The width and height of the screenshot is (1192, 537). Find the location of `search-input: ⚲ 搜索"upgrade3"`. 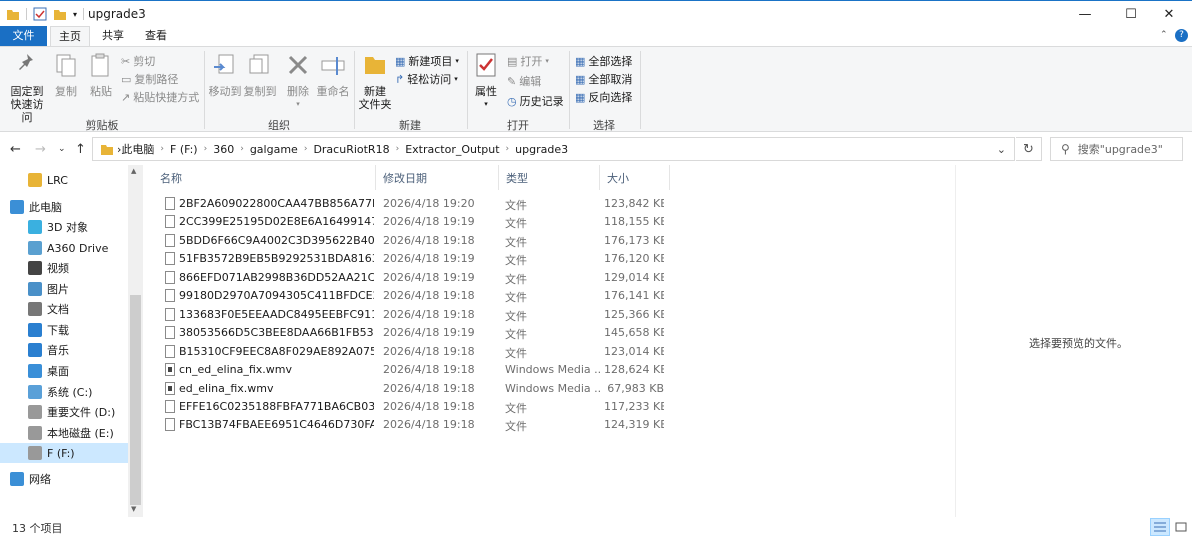

search-input: ⚲ 搜索"upgrade3" is located at coordinates (1116, 149).